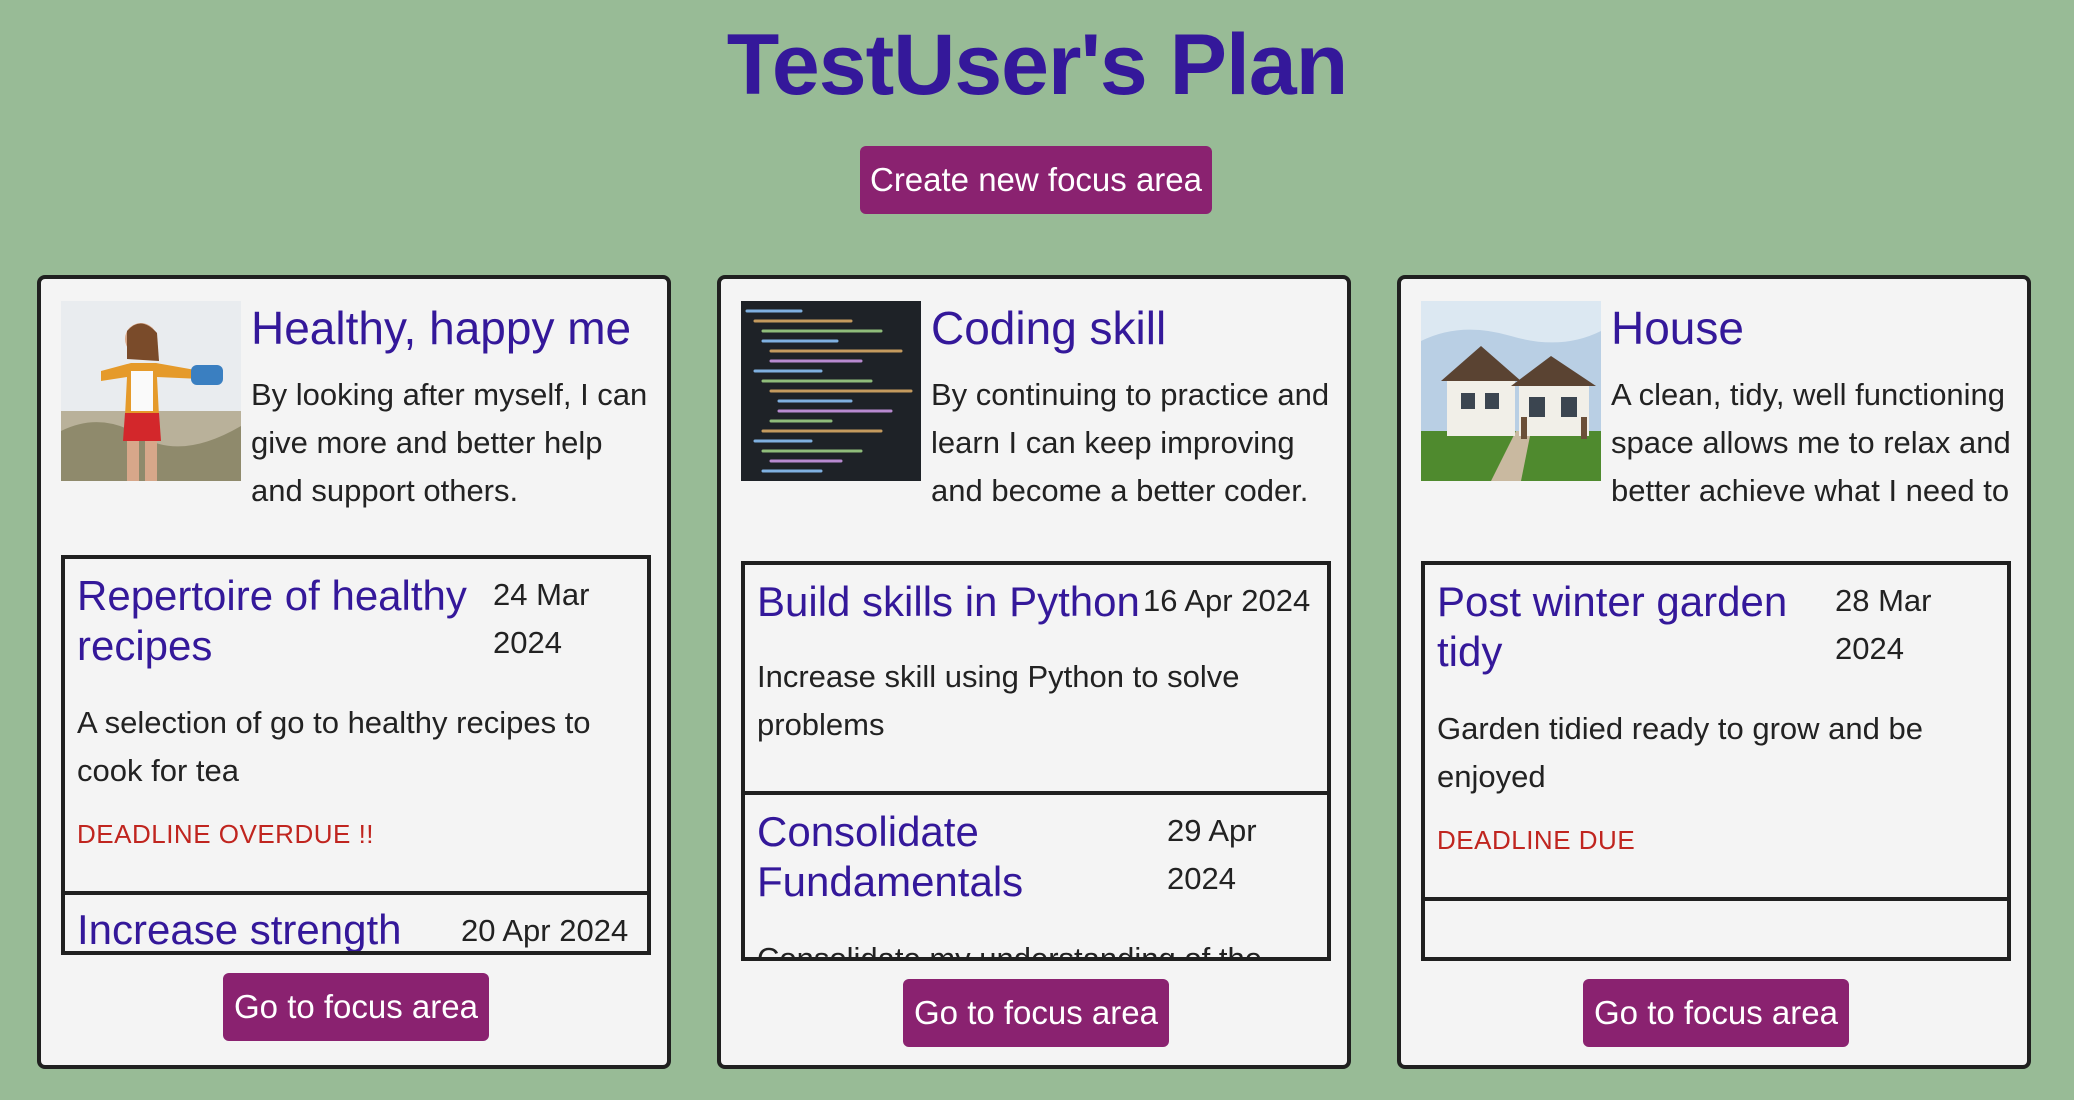 Image resolution: width=2074 pixels, height=1100 pixels. What do you see at coordinates (1037, 65) in the screenshot?
I see `page-title: TestUser's Plan` at bounding box center [1037, 65].